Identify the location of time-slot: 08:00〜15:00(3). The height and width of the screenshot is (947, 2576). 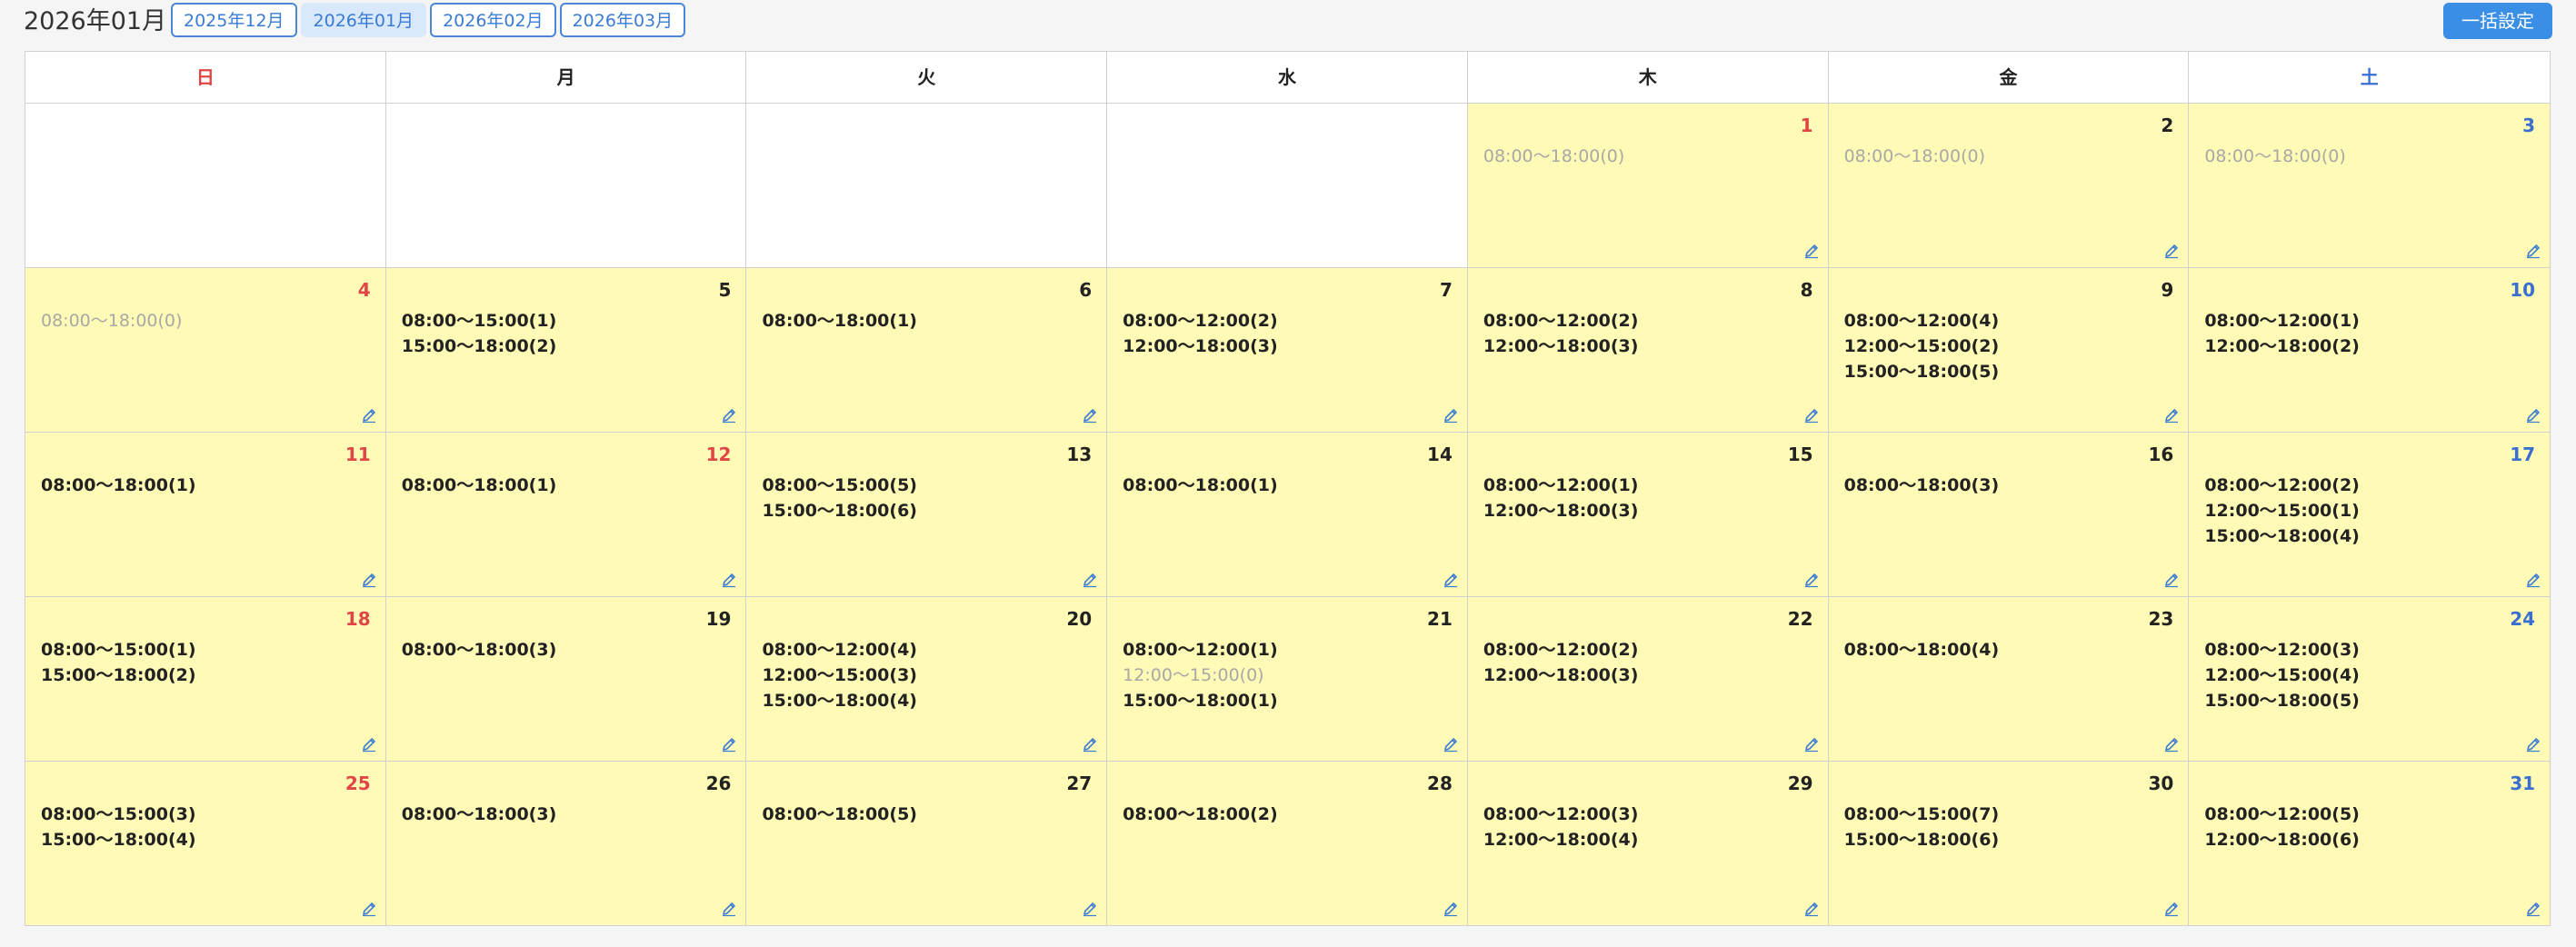
(119, 814).